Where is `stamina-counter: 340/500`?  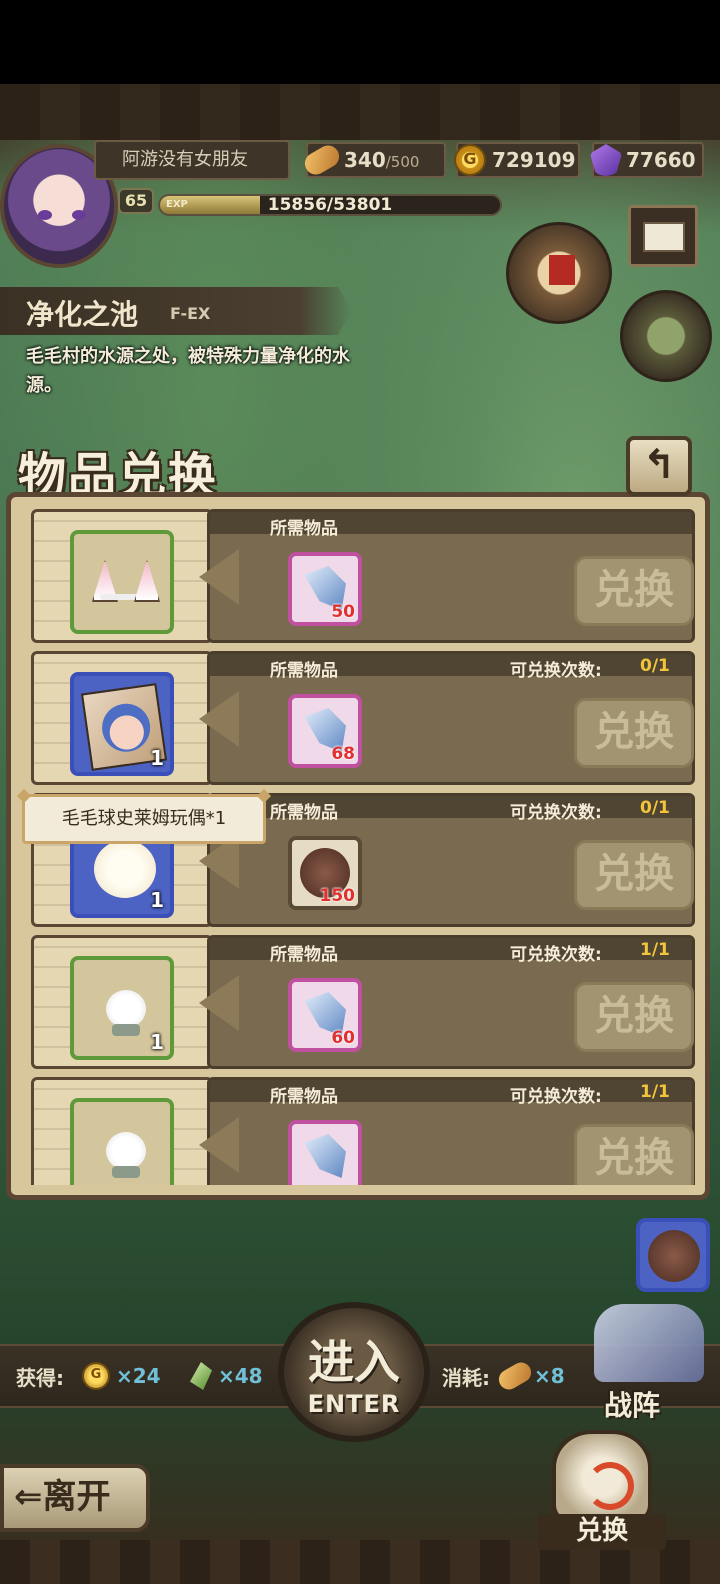
stamina-counter: 340/500 is located at coordinates (373, 160).